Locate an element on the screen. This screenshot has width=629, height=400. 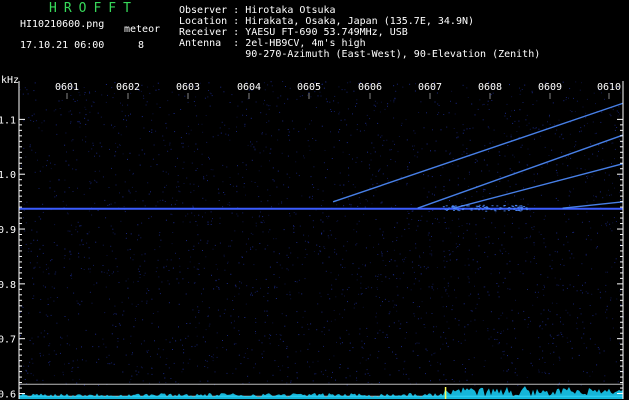
x-tick-label: 0603 is located at coordinates (188, 87).